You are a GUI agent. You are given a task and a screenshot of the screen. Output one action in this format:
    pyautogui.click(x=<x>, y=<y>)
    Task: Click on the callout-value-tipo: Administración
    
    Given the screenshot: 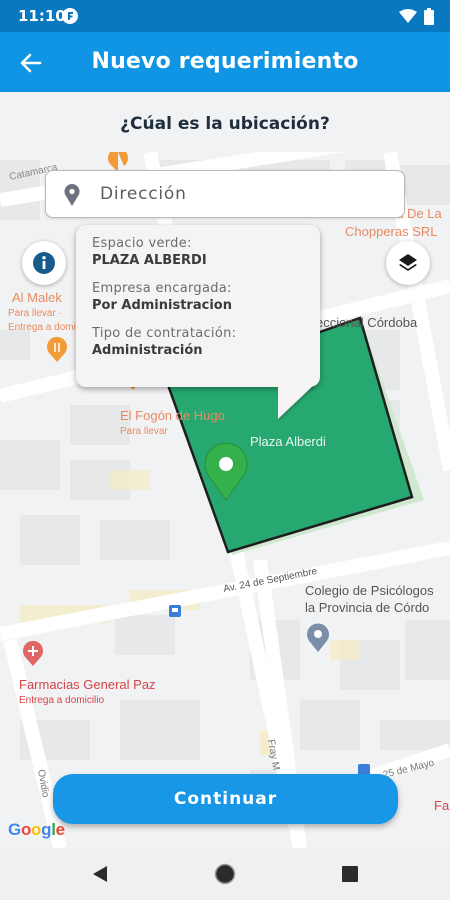 What is the action you would take?
    pyautogui.click(x=147, y=350)
    